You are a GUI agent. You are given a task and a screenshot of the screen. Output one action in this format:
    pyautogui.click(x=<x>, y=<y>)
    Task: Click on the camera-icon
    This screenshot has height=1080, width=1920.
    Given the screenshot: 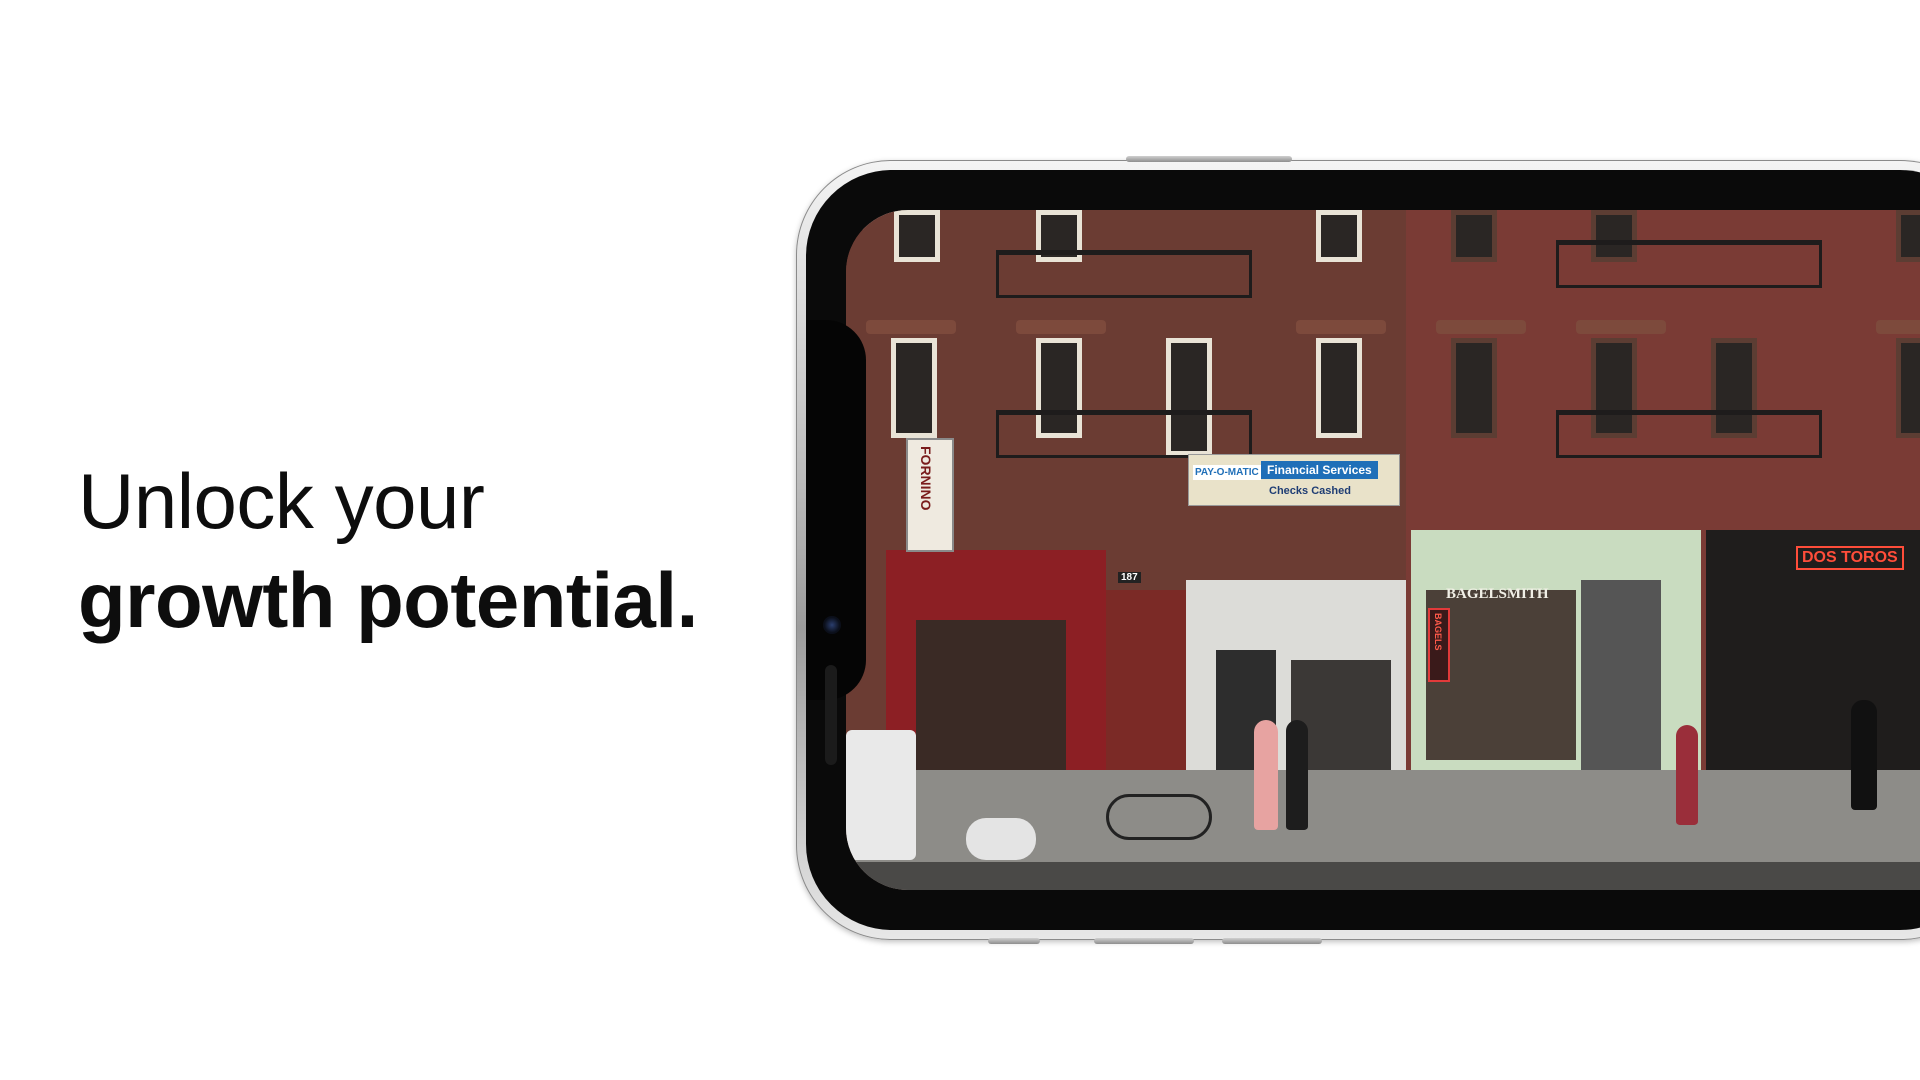 What is the action you would take?
    pyautogui.click(x=832, y=625)
    